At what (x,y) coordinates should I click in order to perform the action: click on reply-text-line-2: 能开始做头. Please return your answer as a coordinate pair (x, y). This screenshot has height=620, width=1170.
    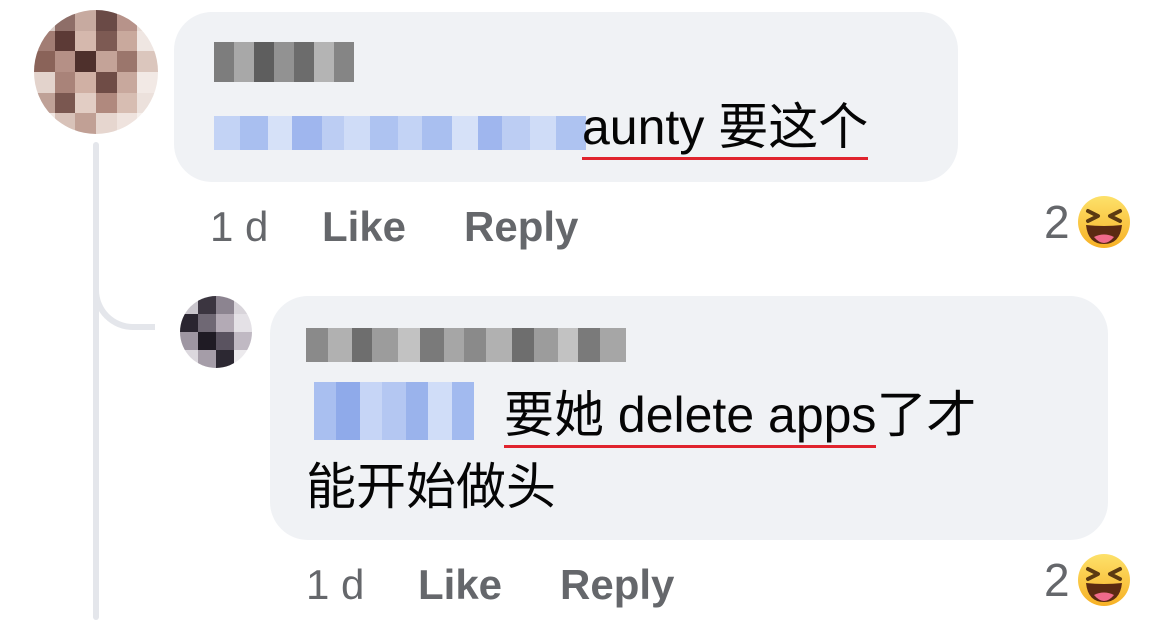
    Looking at the image, I should click on (431, 487).